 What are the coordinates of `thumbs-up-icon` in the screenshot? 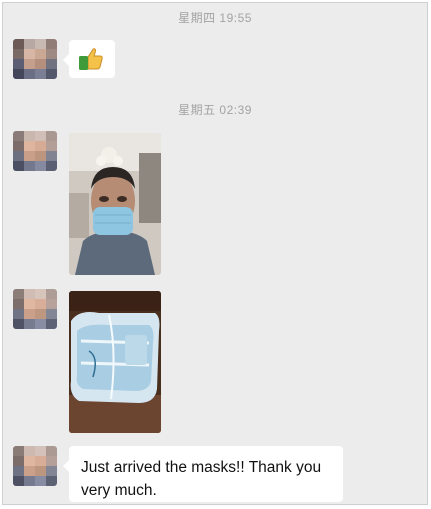 It's located at (91, 59).